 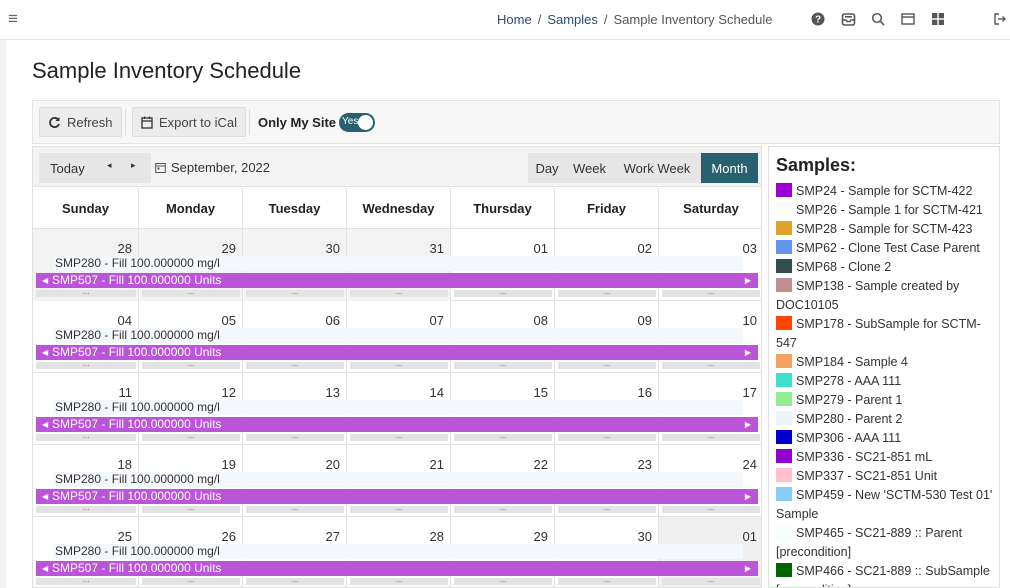 What do you see at coordinates (357, 122) in the screenshot?
I see `only-my-site-toggle: Yes` at bounding box center [357, 122].